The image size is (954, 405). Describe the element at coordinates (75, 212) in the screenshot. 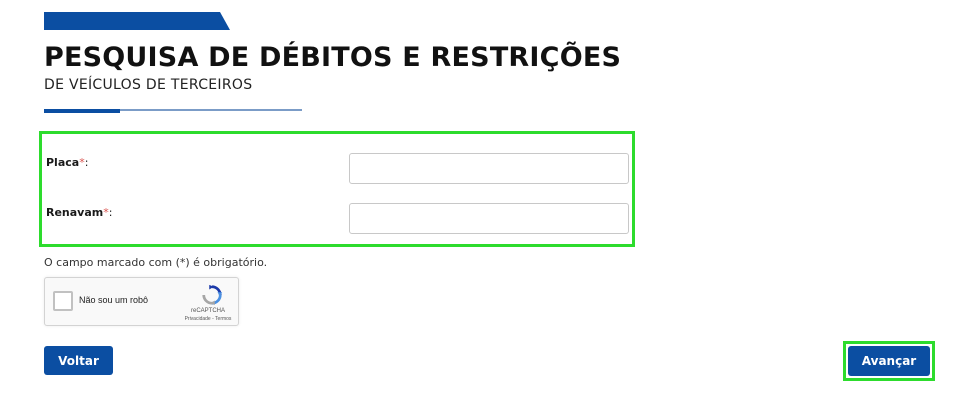

I see `renavam-label-text: Renavam` at that location.